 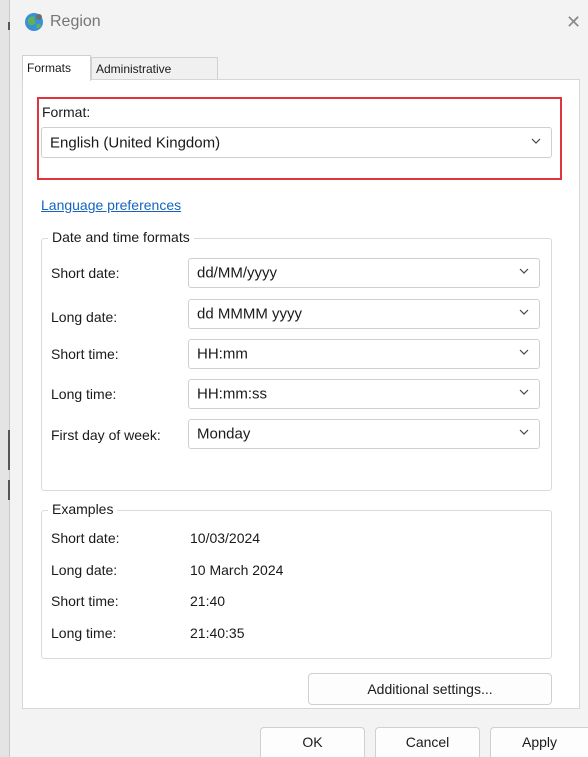 What do you see at coordinates (85, 601) in the screenshot?
I see `example-short-time-label: Short time:` at bounding box center [85, 601].